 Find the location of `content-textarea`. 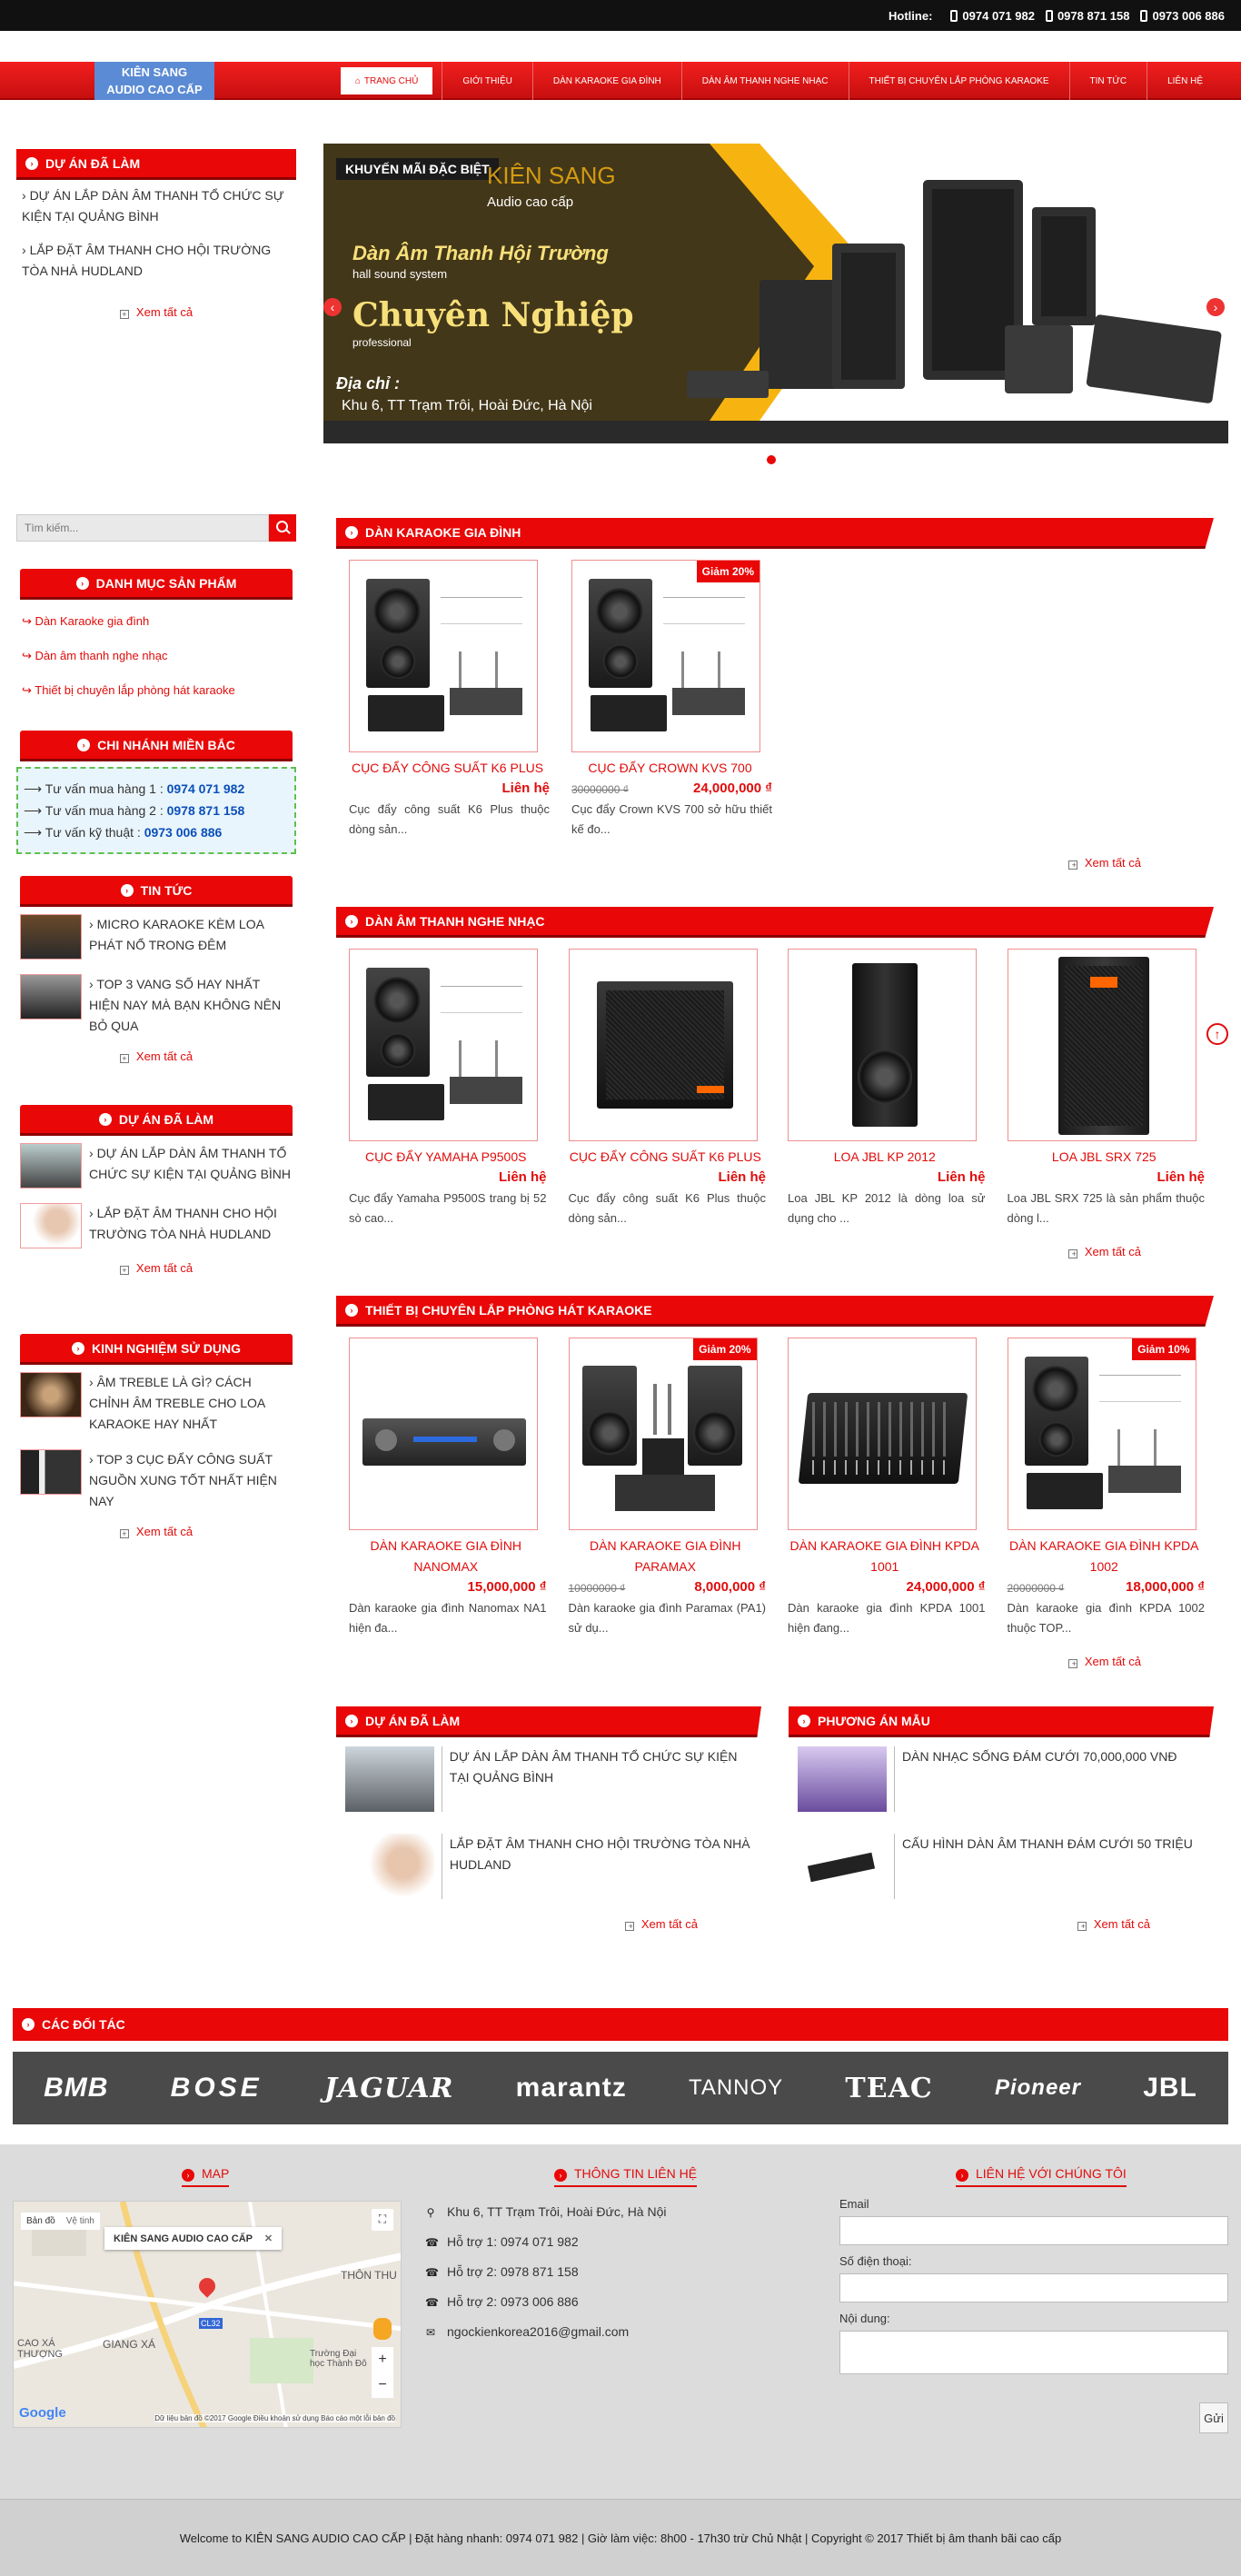

content-textarea is located at coordinates (1033, 2353).